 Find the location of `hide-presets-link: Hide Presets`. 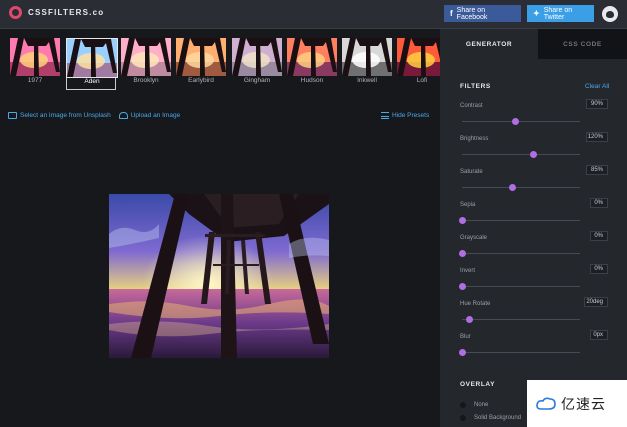

hide-presets-link: Hide Presets is located at coordinates (405, 115).